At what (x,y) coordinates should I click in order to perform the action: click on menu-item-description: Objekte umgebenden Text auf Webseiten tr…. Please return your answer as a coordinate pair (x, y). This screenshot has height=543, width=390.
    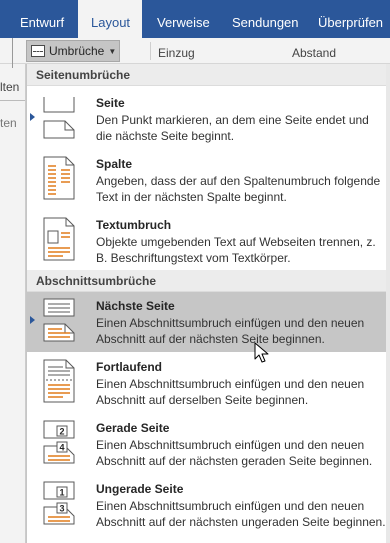
    Looking at the image, I should click on (236, 250).